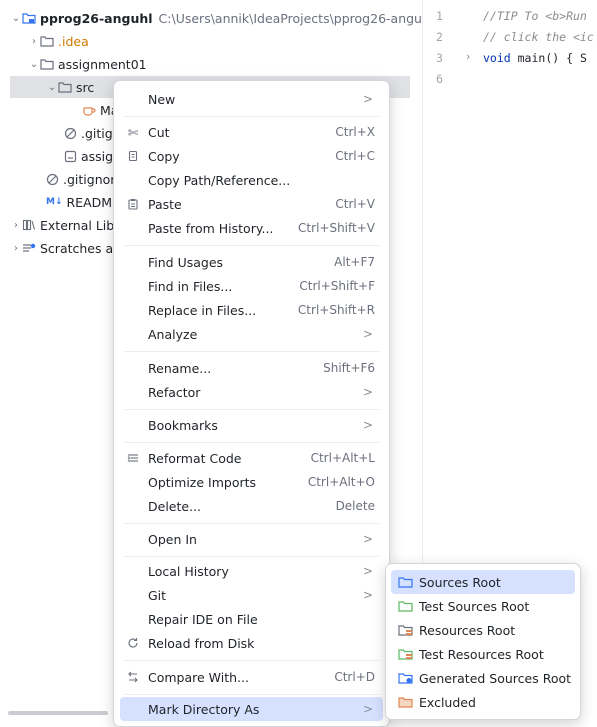 The height and width of the screenshot is (727, 597). I want to click on menu-item-shortcut: Alt+F7, so click(354, 262).